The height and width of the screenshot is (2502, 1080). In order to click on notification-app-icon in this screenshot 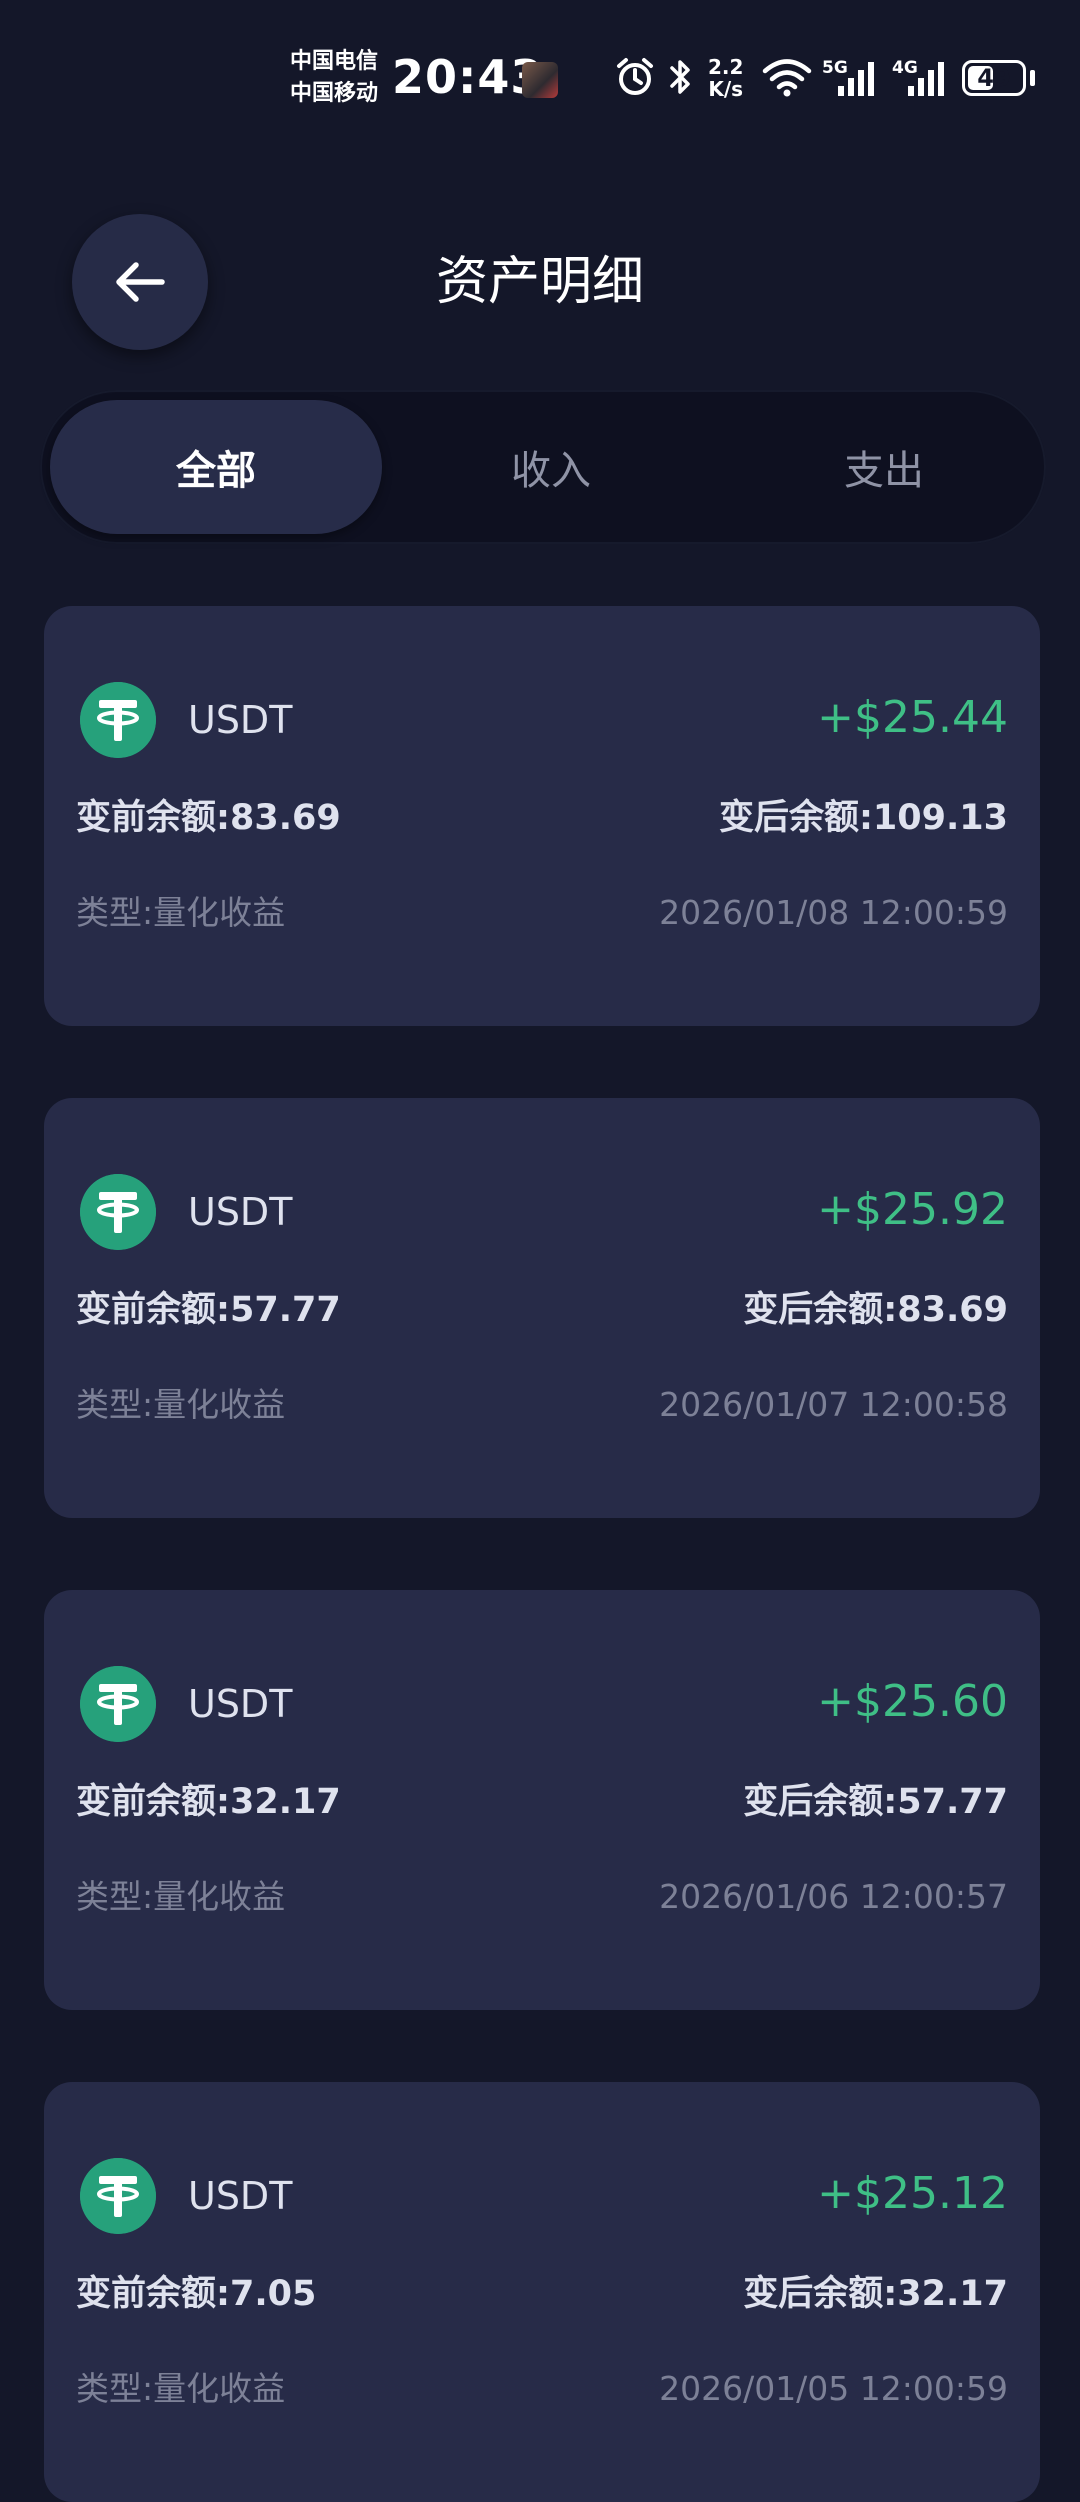, I will do `click(540, 80)`.